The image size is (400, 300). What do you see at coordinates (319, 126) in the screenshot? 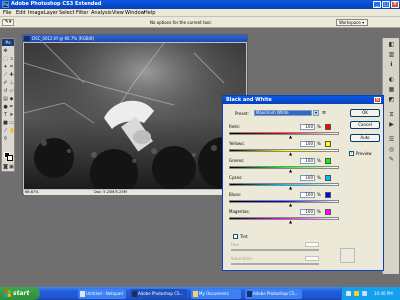
I see `reds-unit: %` at bounding box center [319, 126].